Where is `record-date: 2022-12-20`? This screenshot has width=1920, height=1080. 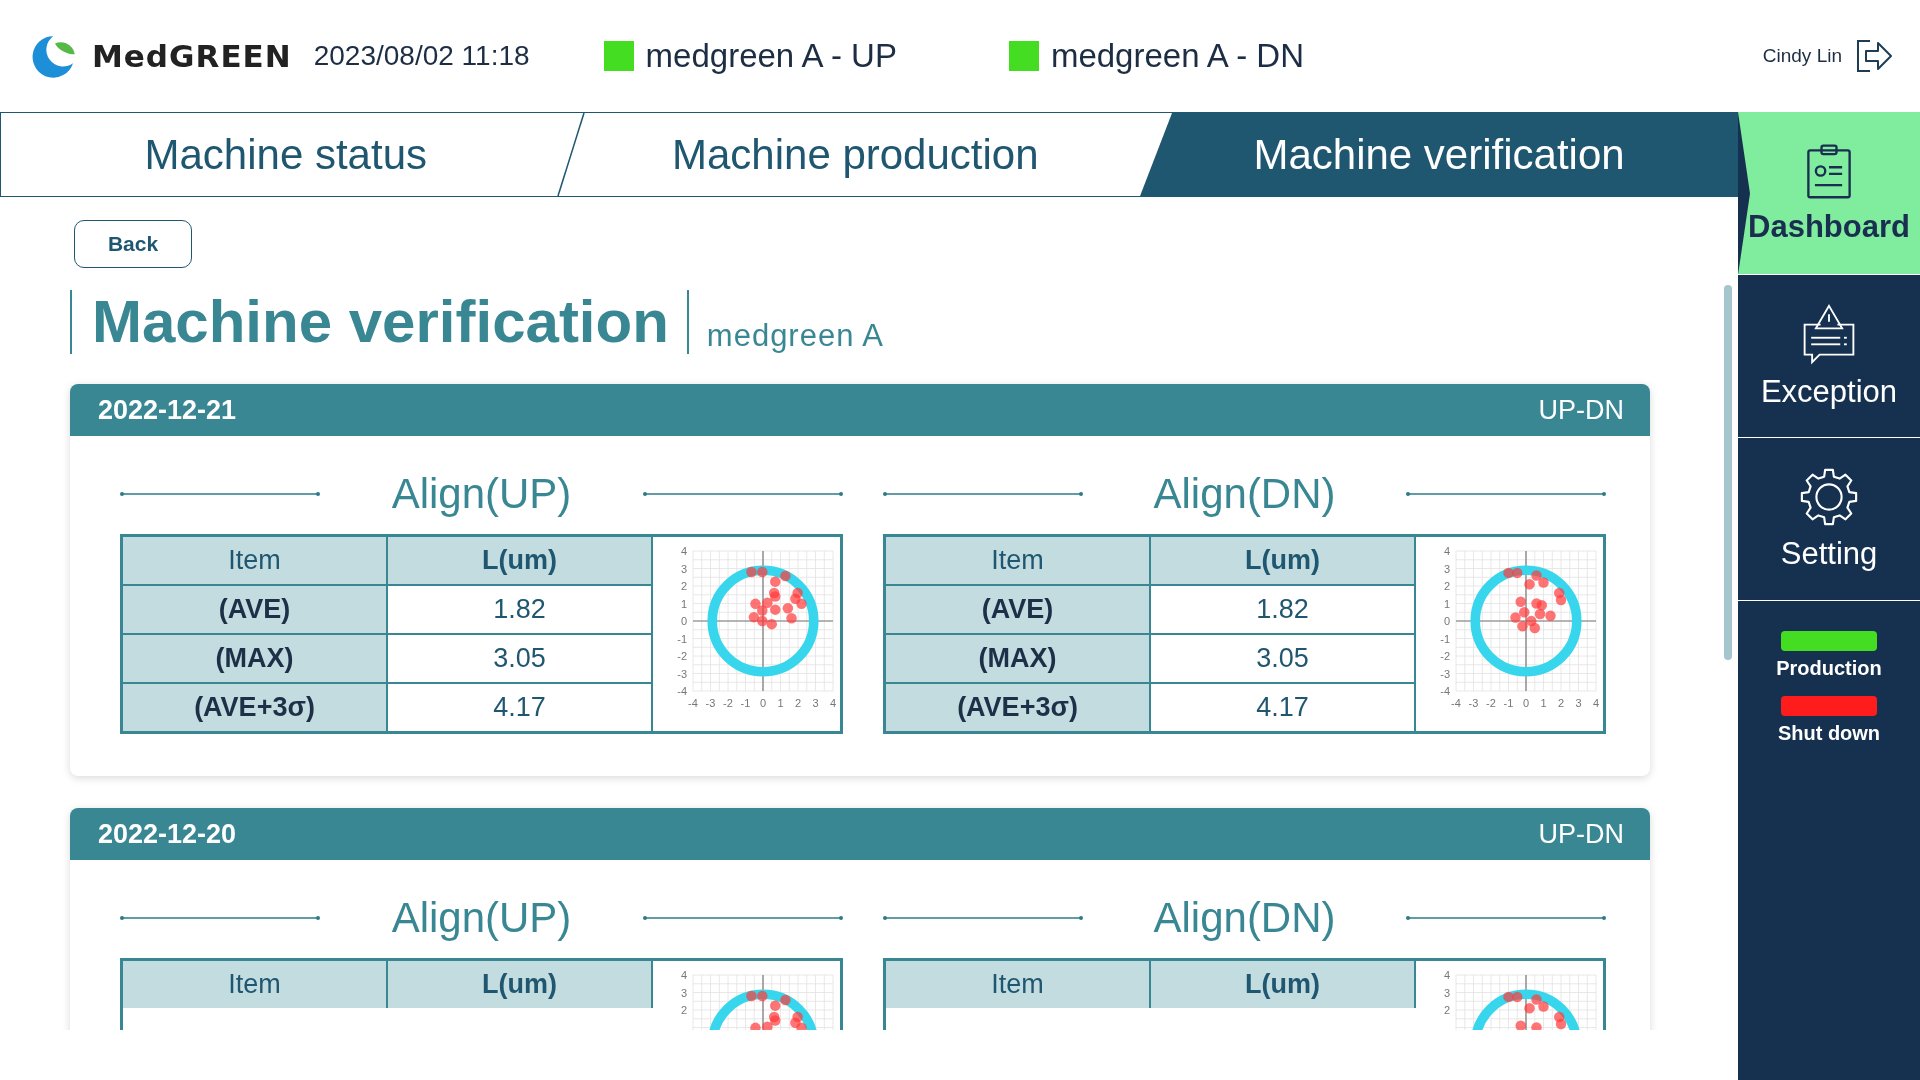 record-date: 2022-12-20 is located at coordinates (167, 834).